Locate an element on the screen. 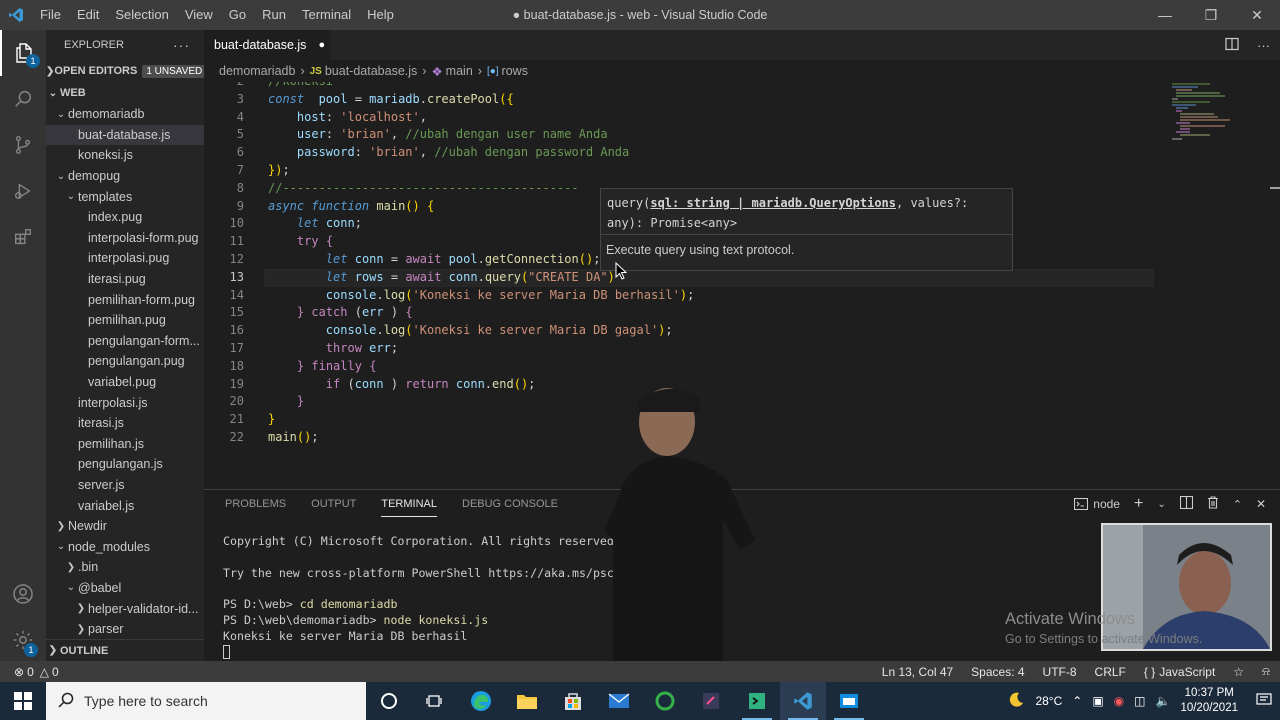 This screenshot has height=720, width=1280. folder-item: ❯ .bin is located at coordinates (125, 567).